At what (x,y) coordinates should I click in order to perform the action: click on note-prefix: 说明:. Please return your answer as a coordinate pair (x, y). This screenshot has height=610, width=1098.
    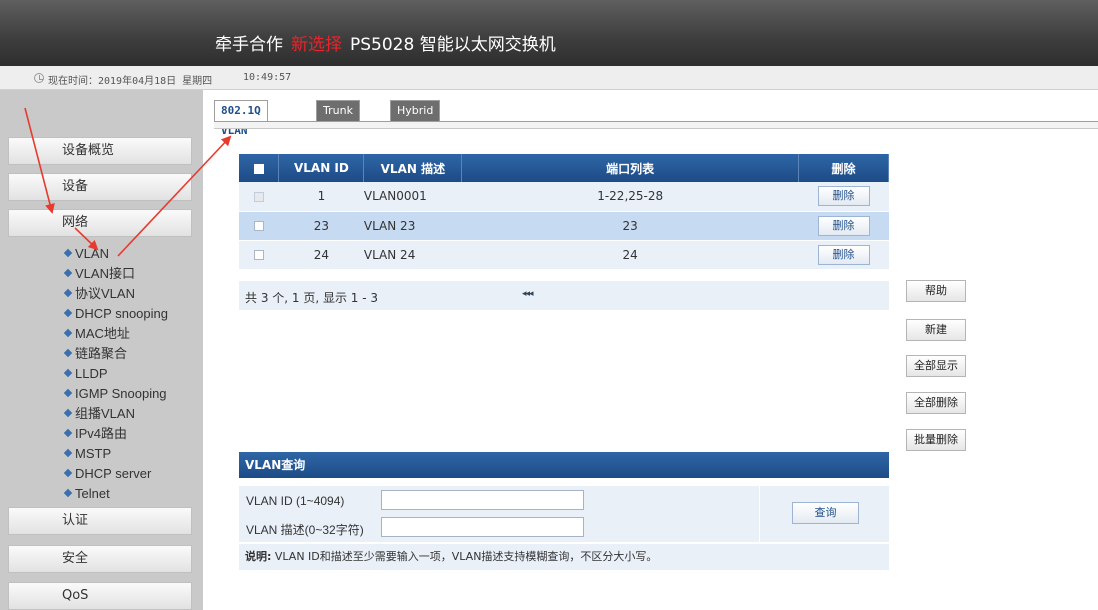
    Looking at the image, I should click on (258, 556).